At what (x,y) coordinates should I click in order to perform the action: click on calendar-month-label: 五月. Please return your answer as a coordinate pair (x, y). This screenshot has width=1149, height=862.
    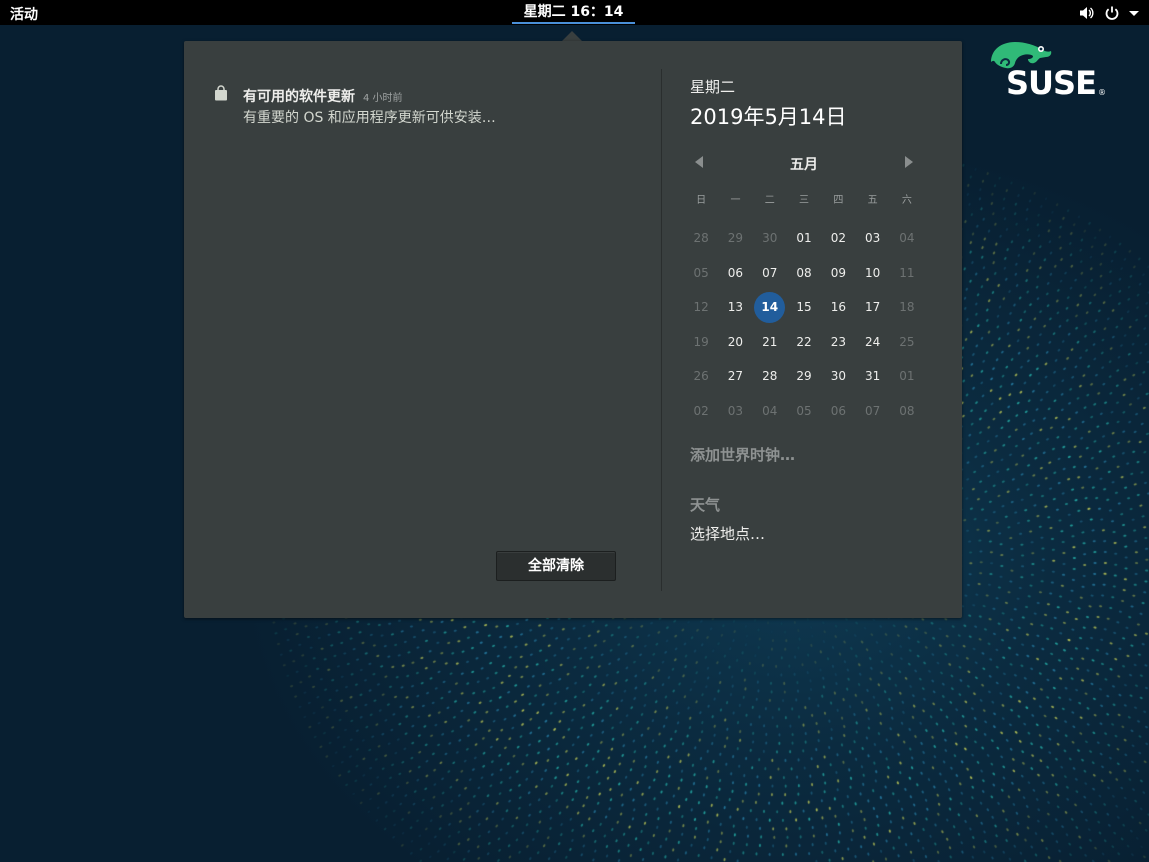
    Looking at the image, I should click on (804, 165).